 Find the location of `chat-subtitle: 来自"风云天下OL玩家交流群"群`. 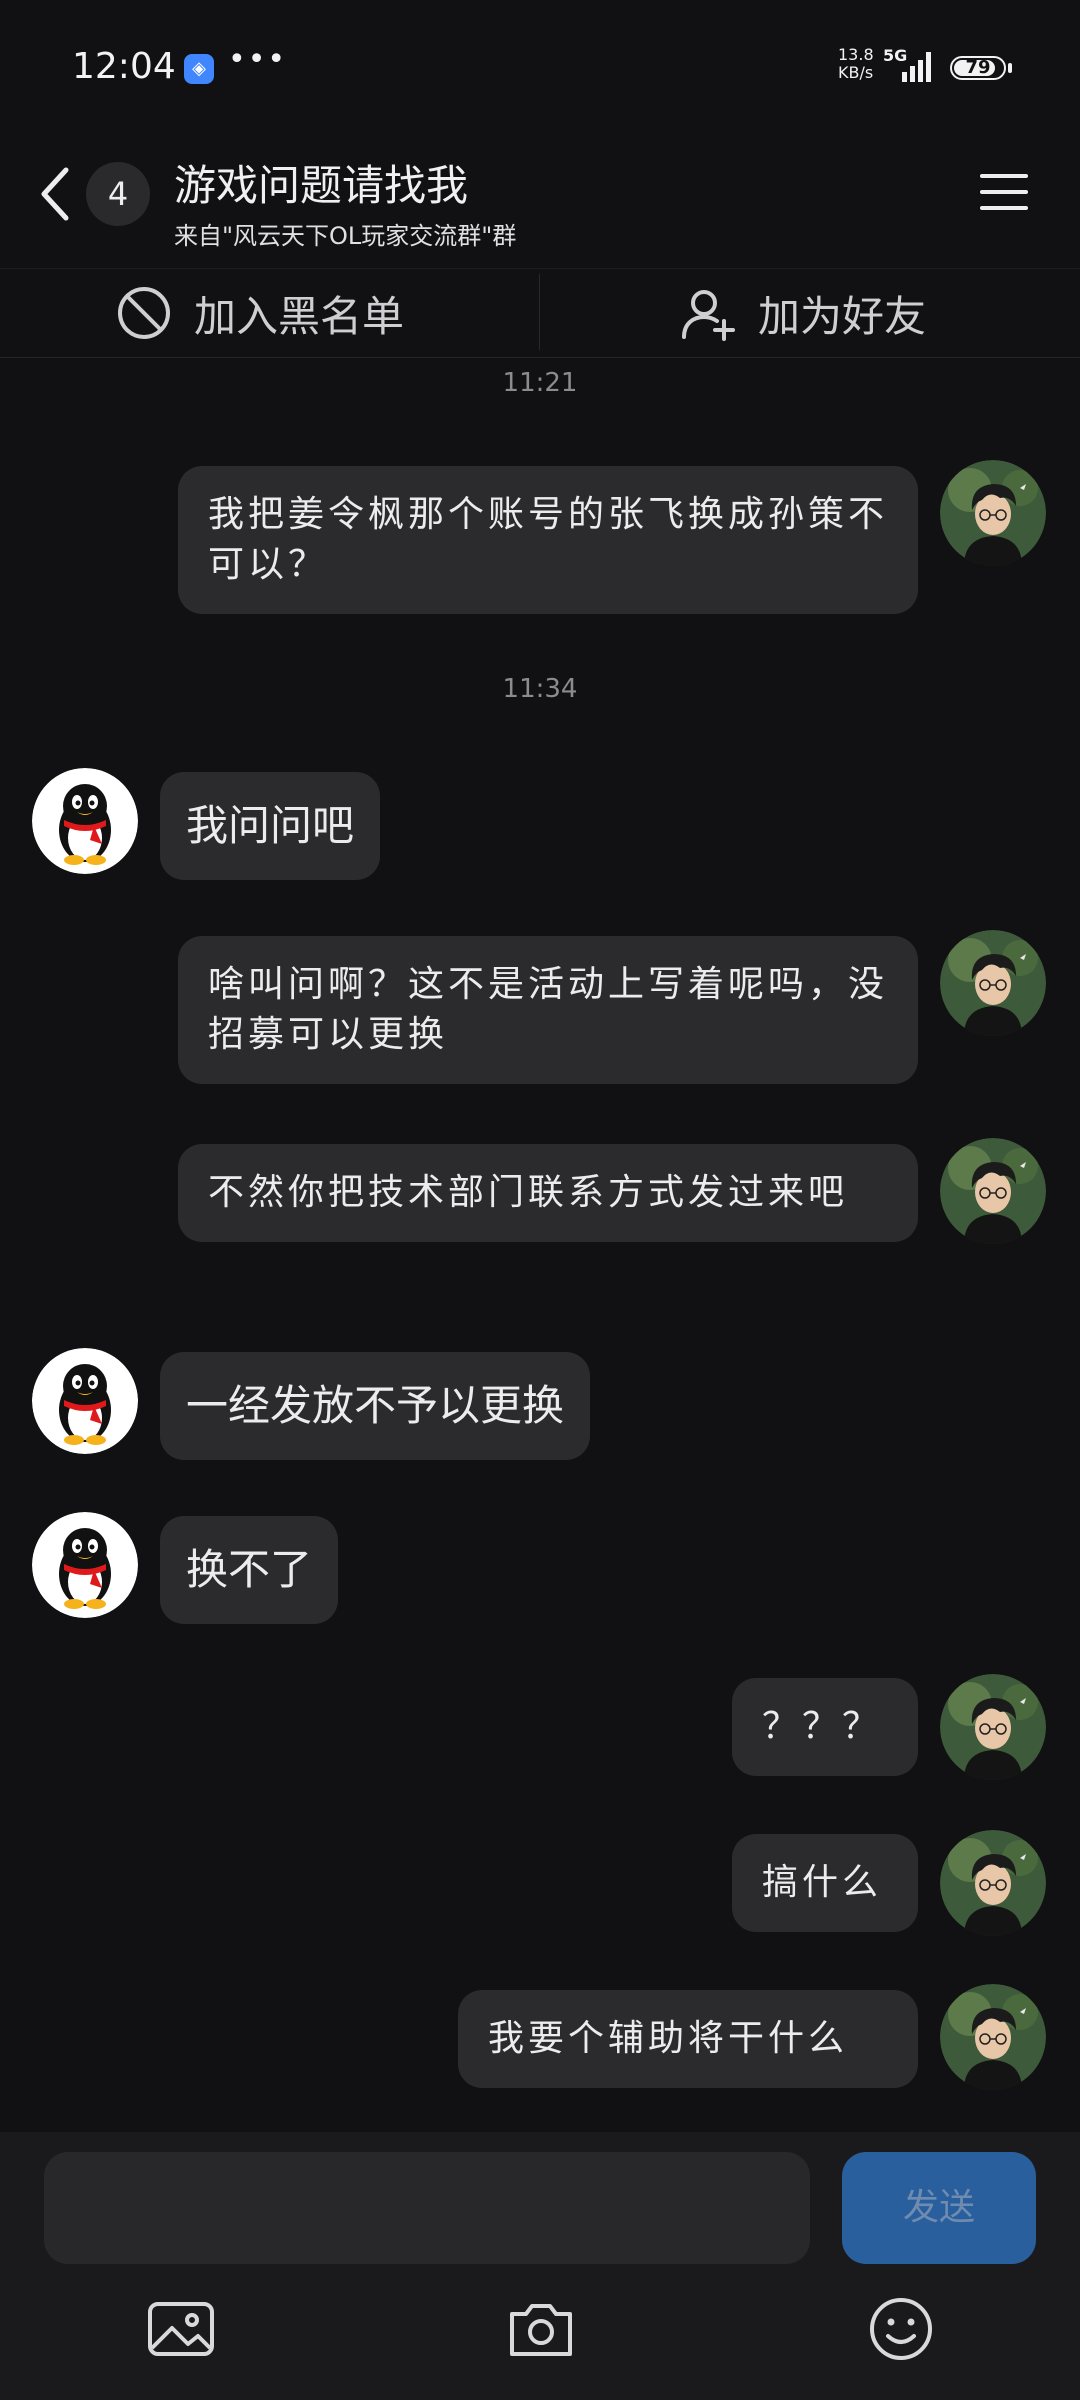

chat-subtitle: 来自"风云天下OL玩家交流群"群 is located at coordinates (345, 236).